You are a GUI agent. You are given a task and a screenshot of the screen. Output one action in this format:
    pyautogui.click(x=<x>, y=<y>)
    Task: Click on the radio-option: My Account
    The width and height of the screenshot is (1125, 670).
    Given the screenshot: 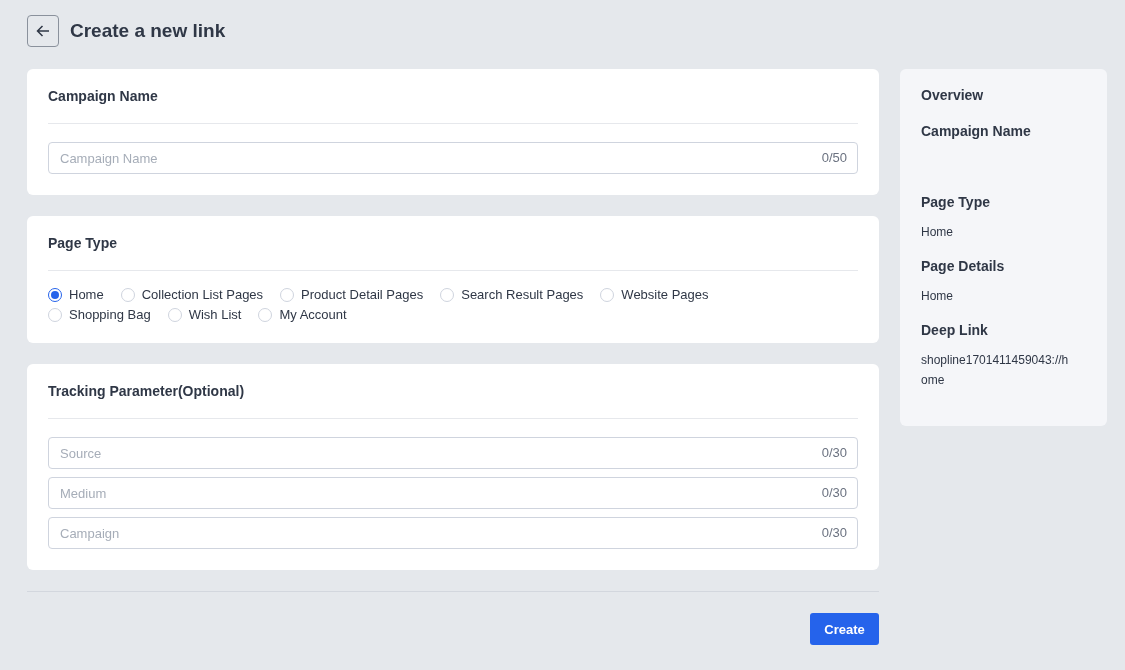 What is the action you would take?
    pyautogui.click(x=302, y=314)
    